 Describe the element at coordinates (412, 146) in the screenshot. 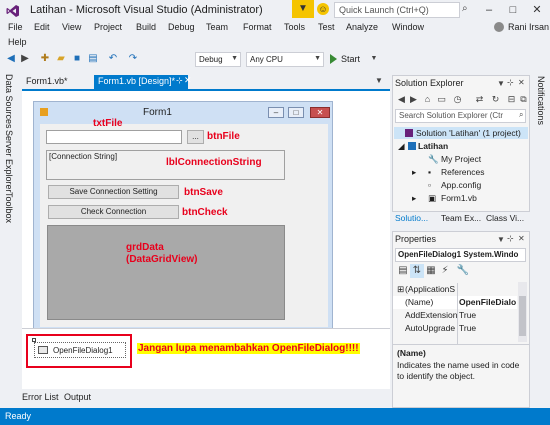

I see `vb-project-icon` at that location.